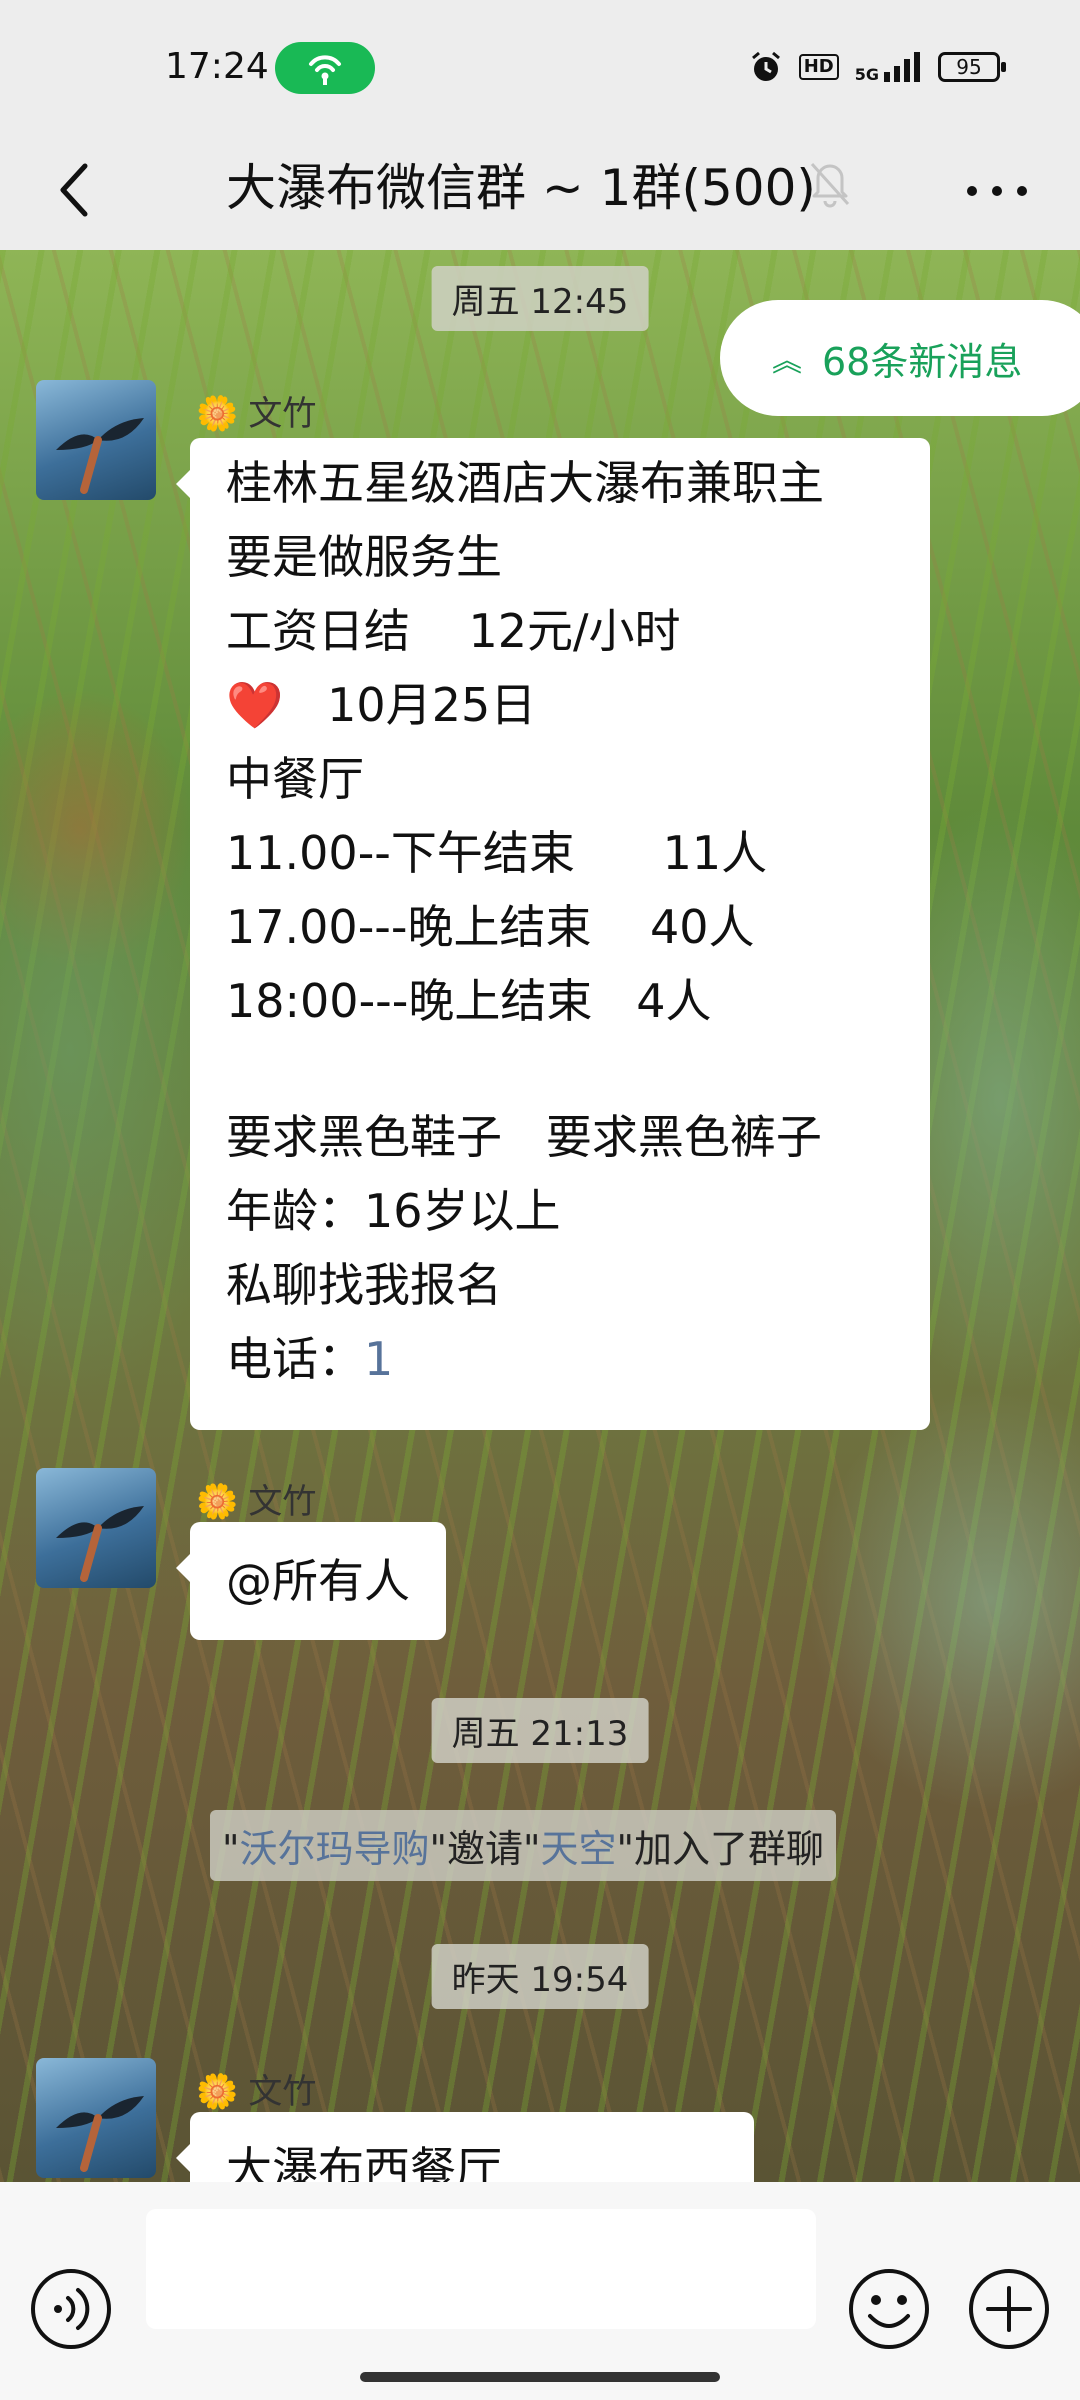  Describe the element at coordinates (490, 927) in the screenshot. I see `message-line: 17.00---晚上结束 40人` at that location.